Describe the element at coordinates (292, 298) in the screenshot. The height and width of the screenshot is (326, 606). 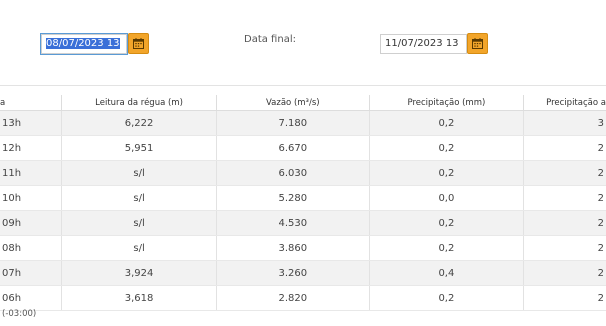
I see `cell-flow: 2.820` at that location.